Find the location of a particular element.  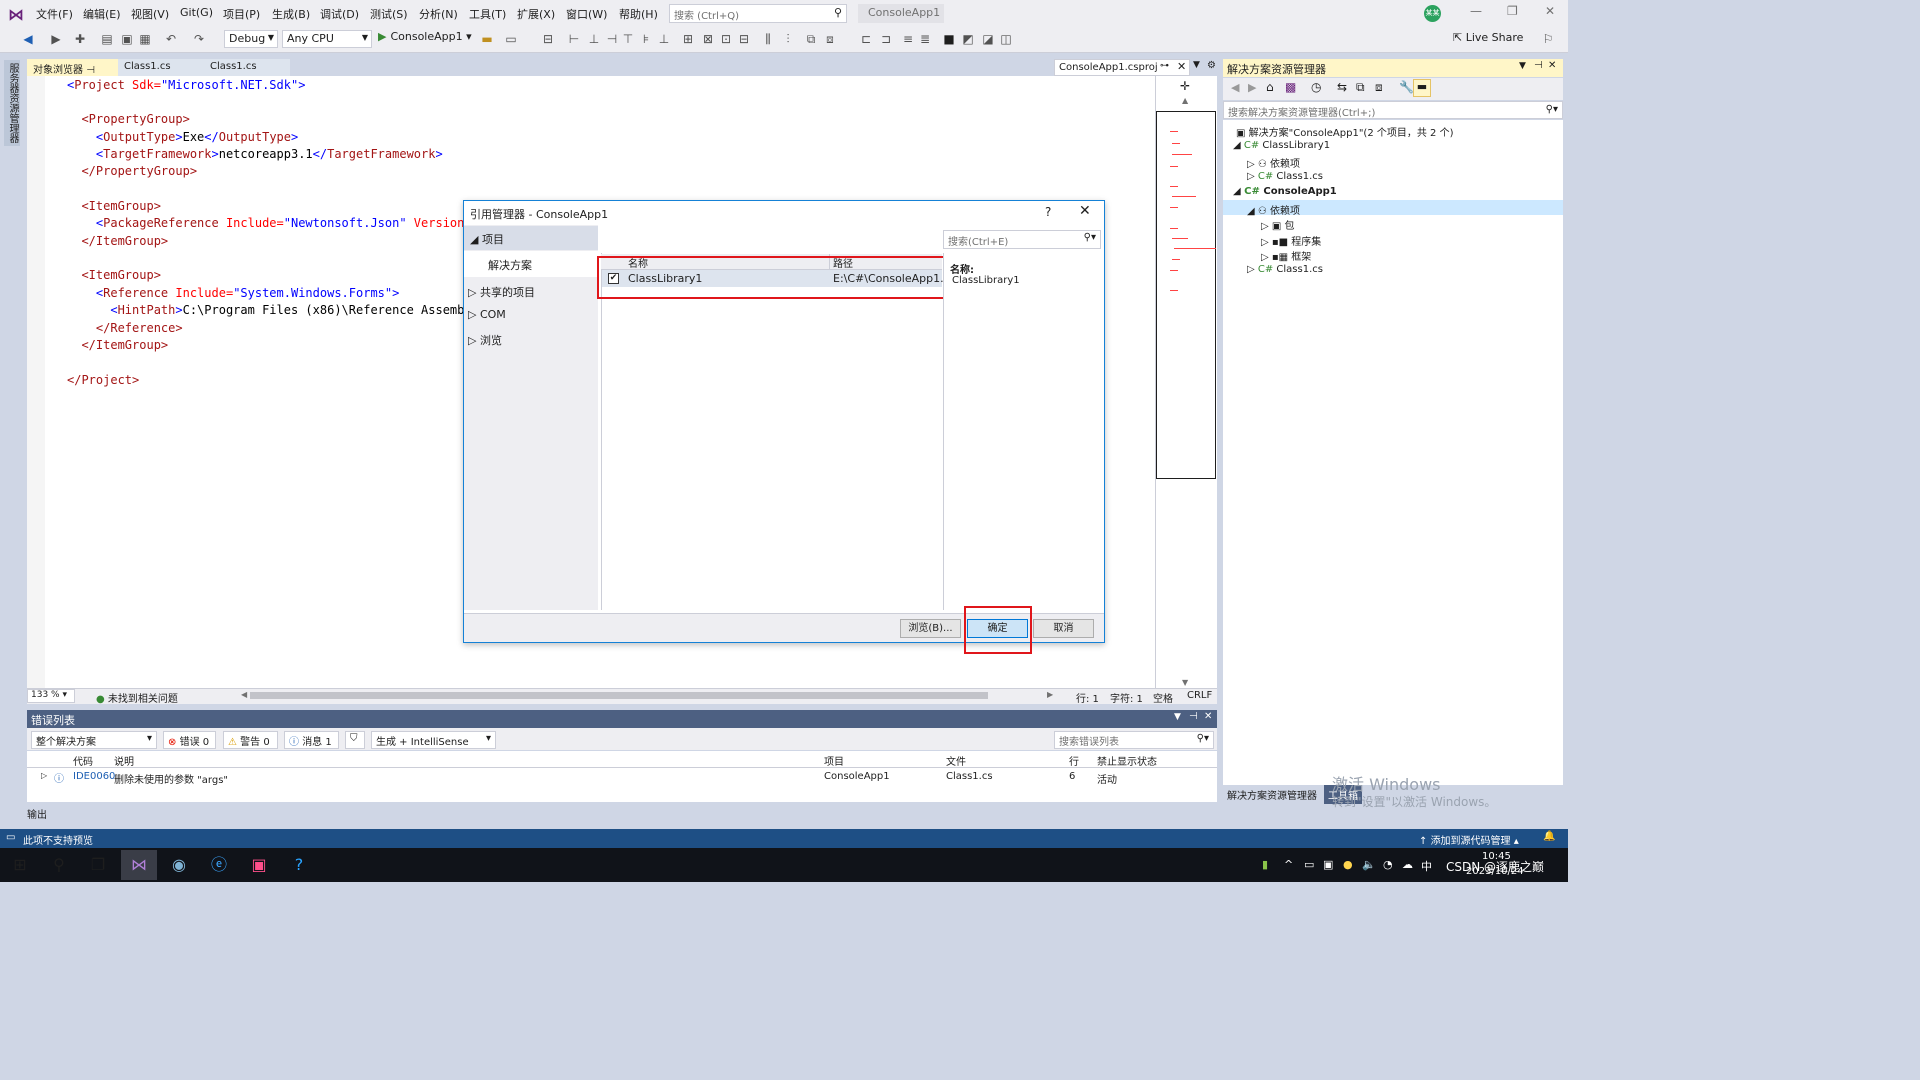

menu-project: 项目(P) is located at coordinates (241, 14).